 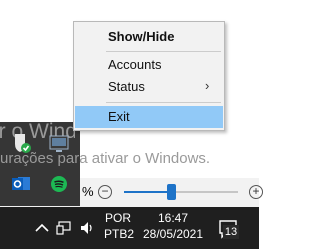 What do you see at coordinates (126, 86) in the screenshot?
I see `menu-item-label: Status` at bounding box center [126, 86].